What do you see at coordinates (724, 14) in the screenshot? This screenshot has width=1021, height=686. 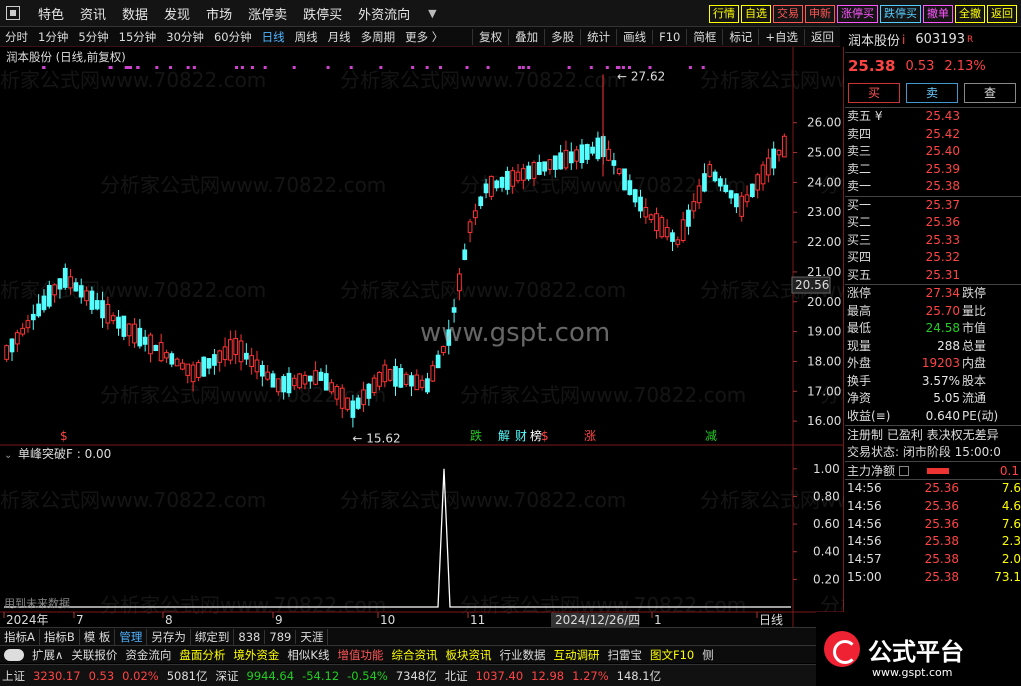 I see `quick-button: 行情` at bounding box center [724, 14].